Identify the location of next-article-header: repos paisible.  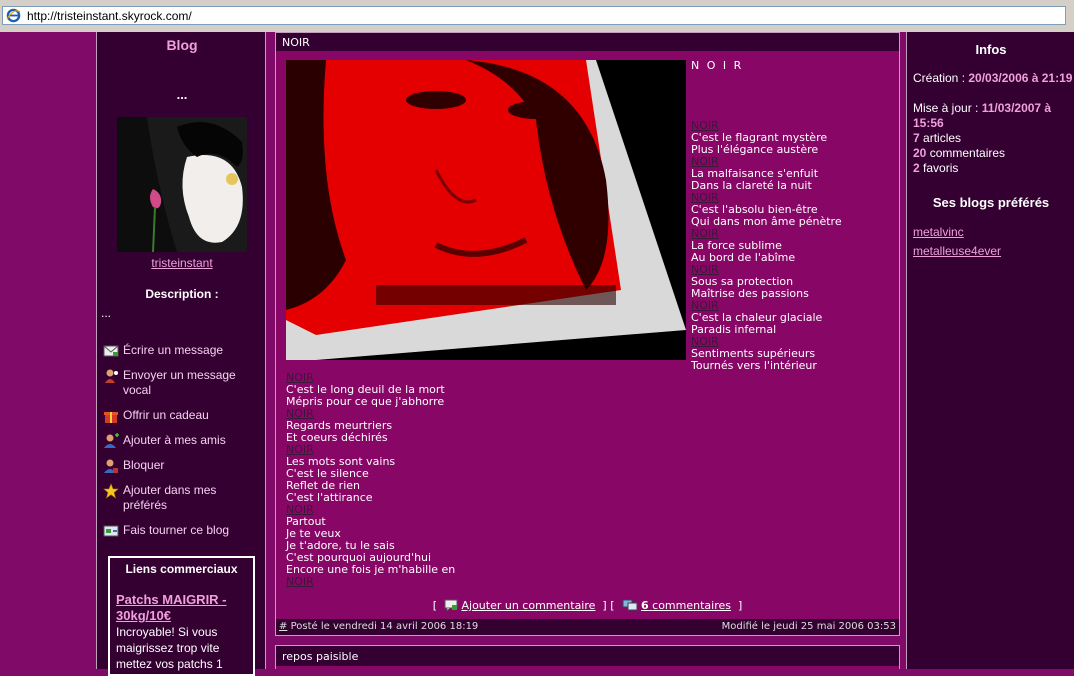
(587, 656).